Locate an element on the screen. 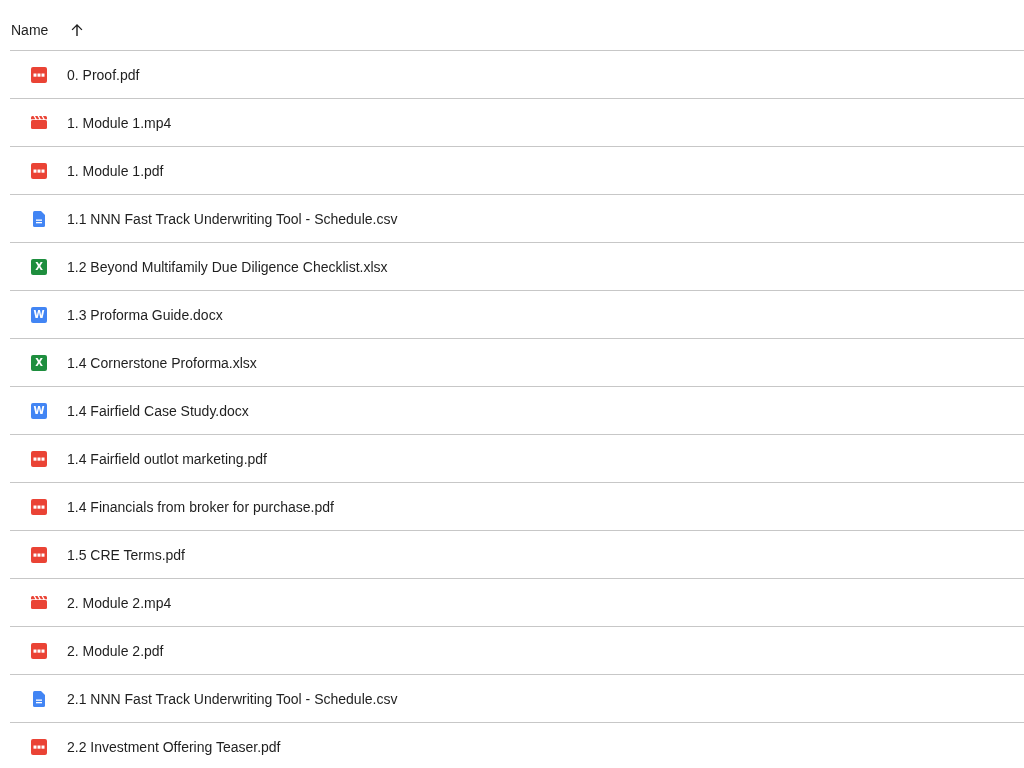  file-name: 2. Module 2.mp4 is located at coordinates (119, 602).